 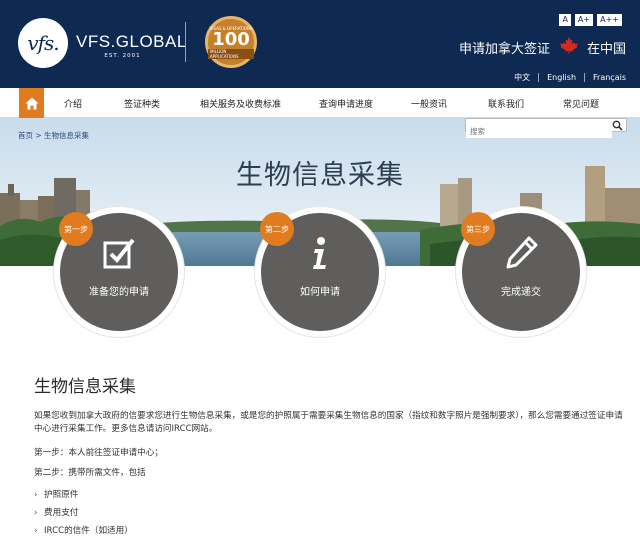 I want to click on list-item: › IRCC的信件（如适用）, so click(x=83, y=530).